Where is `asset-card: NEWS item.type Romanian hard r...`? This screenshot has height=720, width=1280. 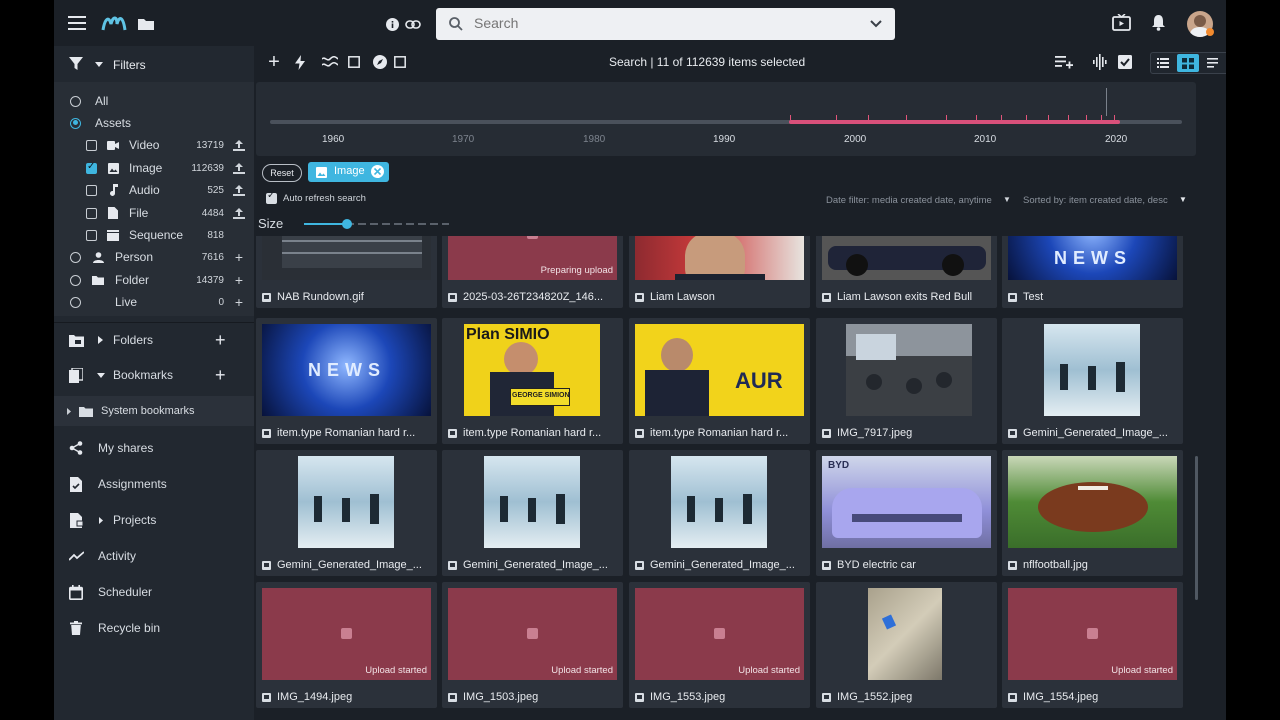
asset-card: NEWS item.type Romanian hard r... is located at coordinates (346, 381).